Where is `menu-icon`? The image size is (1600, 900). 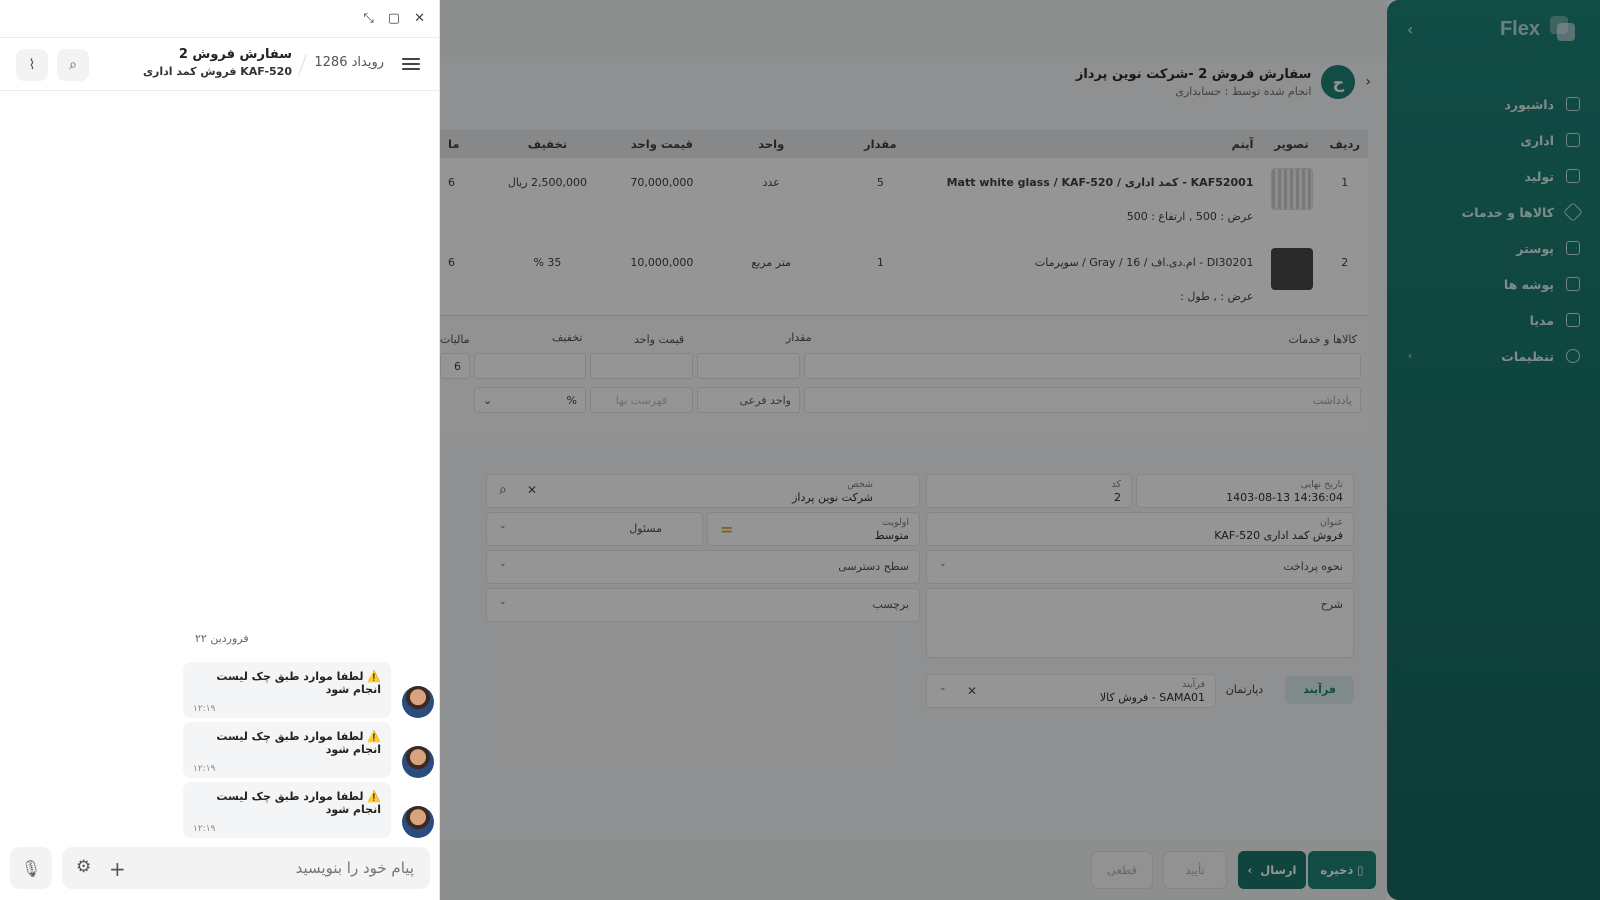
menu-icon is located at coordinates (411, 64).